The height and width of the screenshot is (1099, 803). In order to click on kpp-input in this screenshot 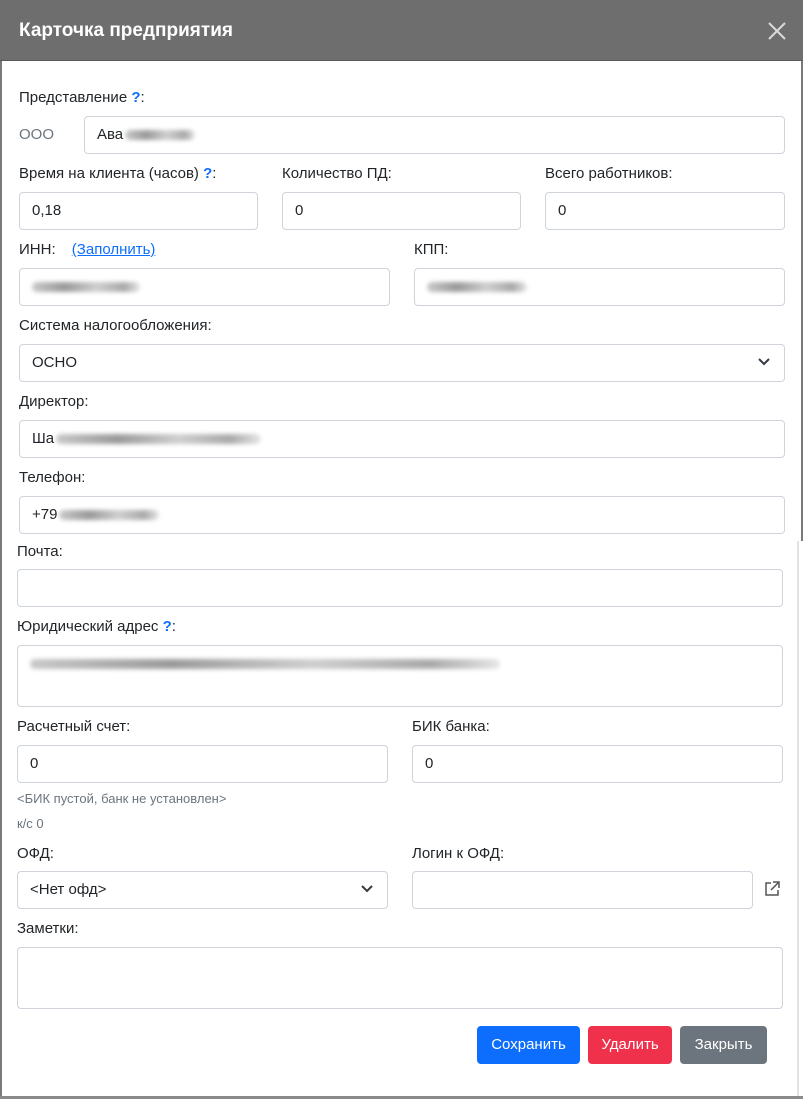, I will do `click(599, 287)`.